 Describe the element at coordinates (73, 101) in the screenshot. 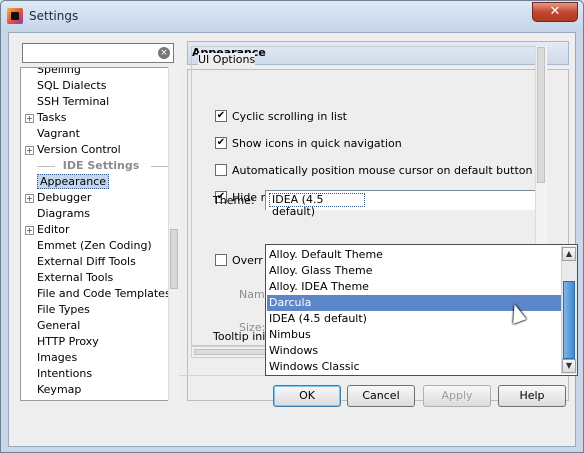

I see `tree-item-label: SSH Terminal` at that location.